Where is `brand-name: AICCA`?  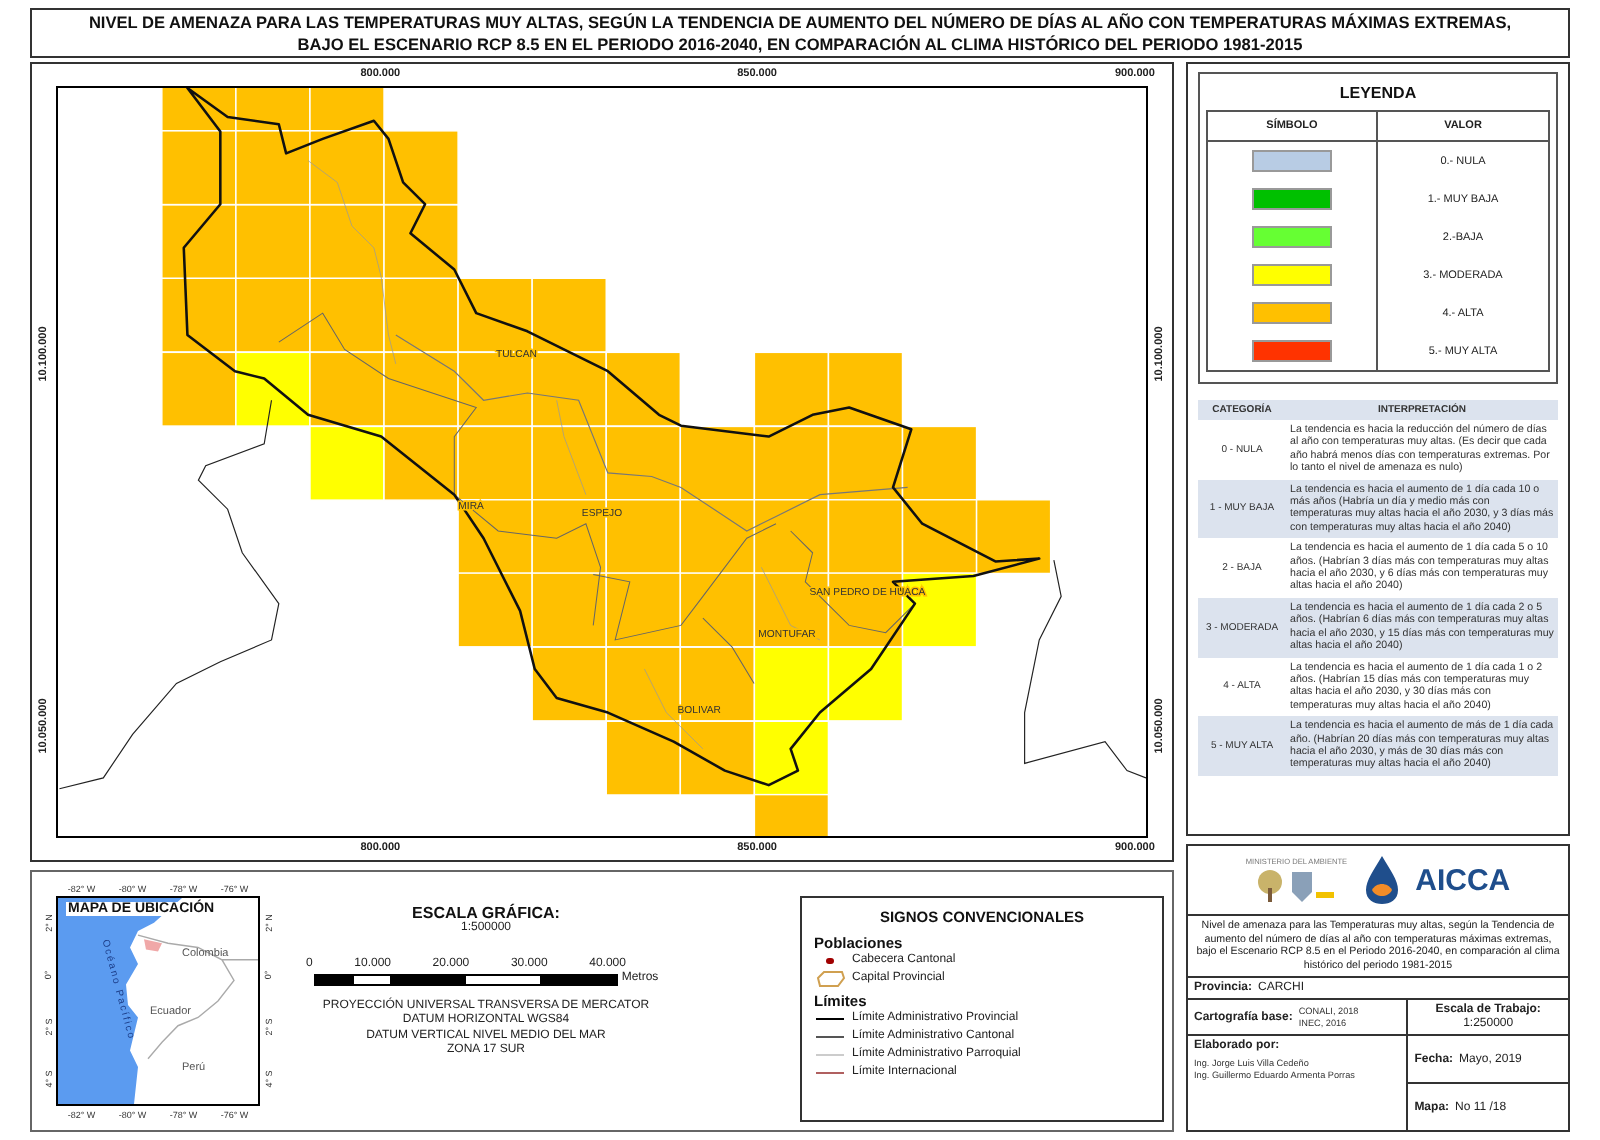 brand-name: AICCA is located at coordinates (1463, 880).